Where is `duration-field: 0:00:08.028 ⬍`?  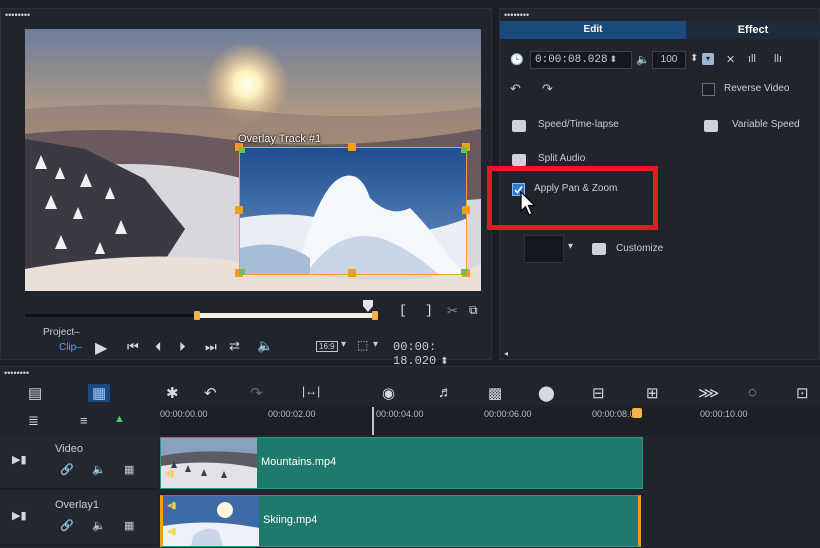
duration-field: 0:00:08.028 ⬍ is located at coordinates (581, 60).